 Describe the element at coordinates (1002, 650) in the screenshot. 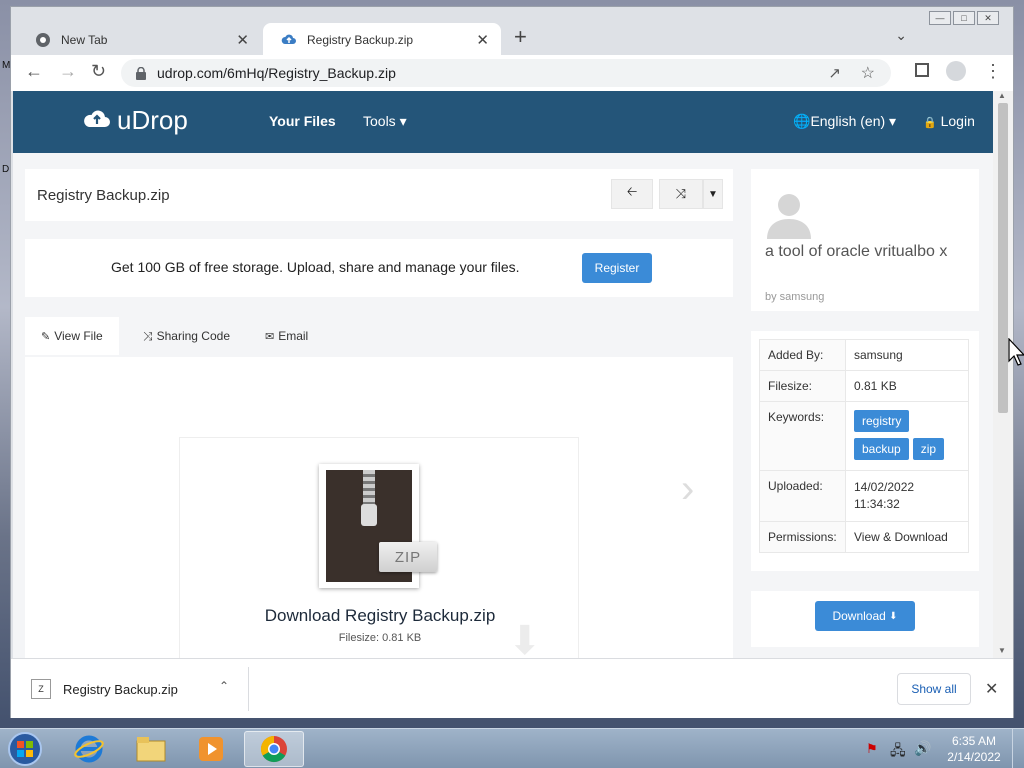

I see `scroll-down-icon: ▼` at that location.